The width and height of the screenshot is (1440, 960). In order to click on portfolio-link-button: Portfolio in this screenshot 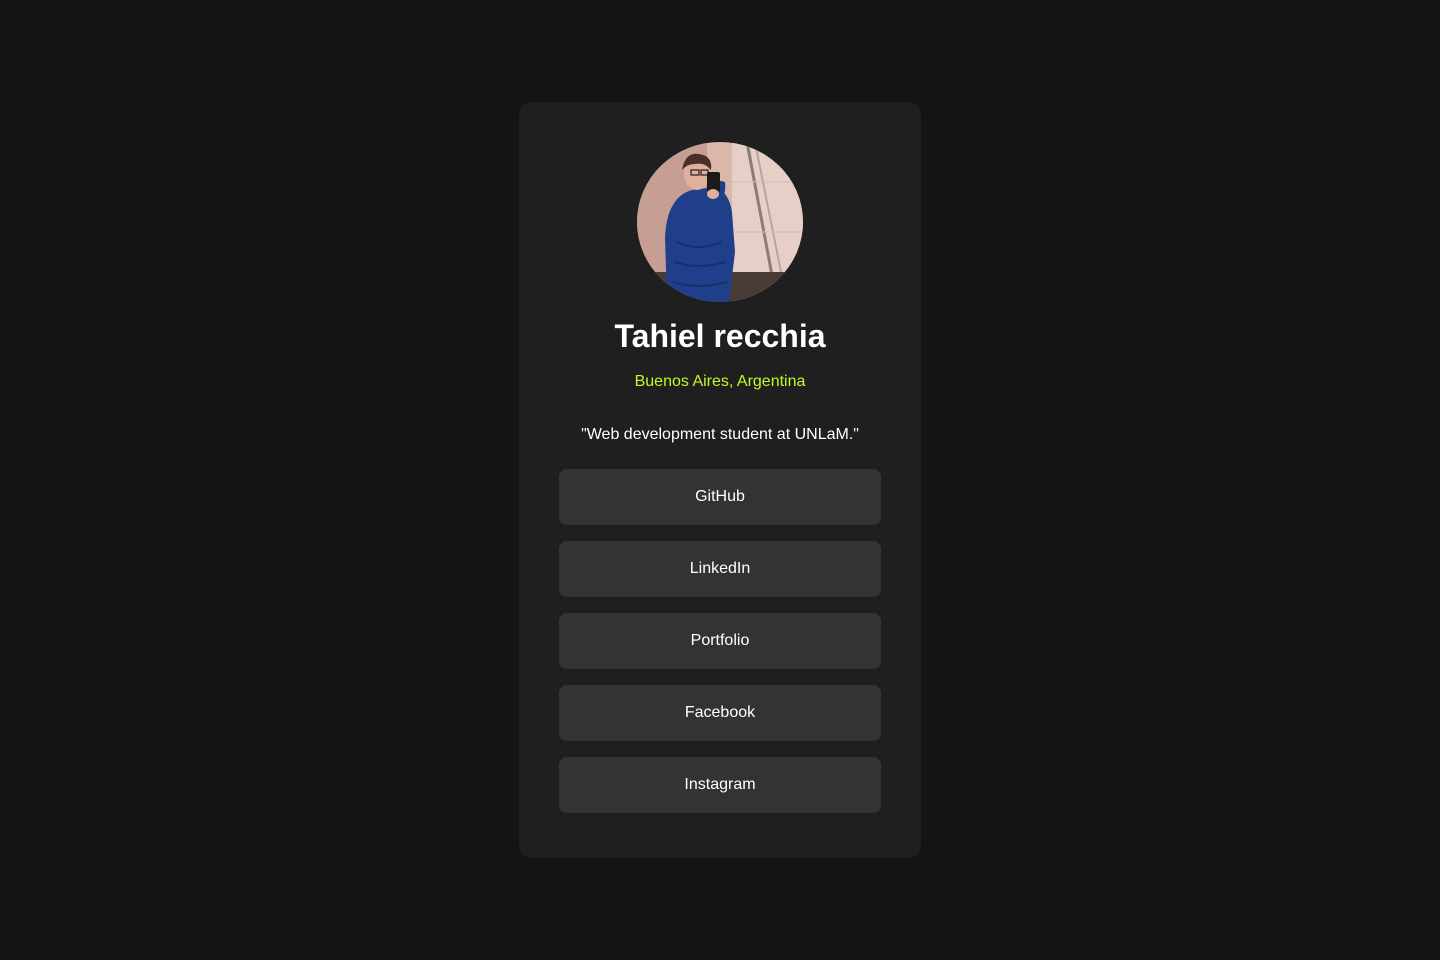, I will do `click(720, 641)`.